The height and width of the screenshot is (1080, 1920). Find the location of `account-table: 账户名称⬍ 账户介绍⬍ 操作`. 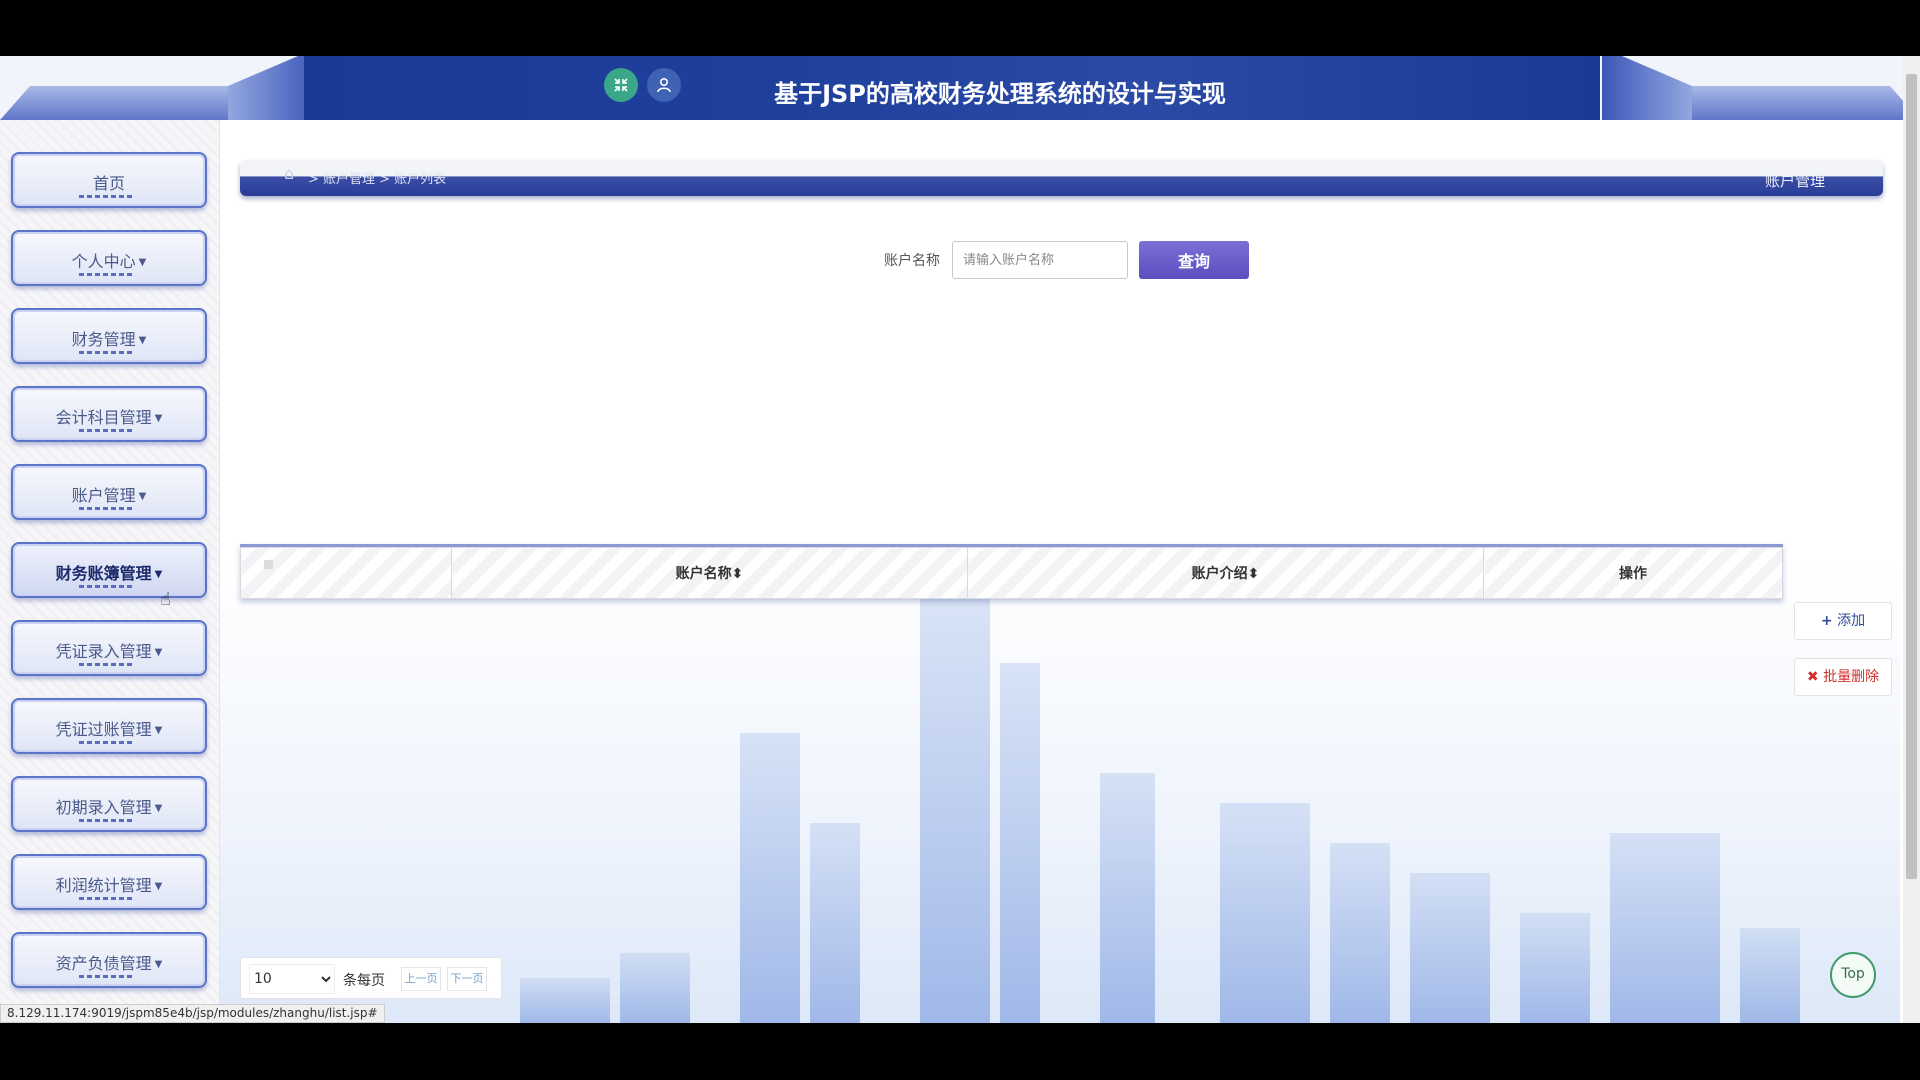

account-table: 账户名称⬍ 账户介绍⬍ 操作 is located at coordinates (1011, 571).